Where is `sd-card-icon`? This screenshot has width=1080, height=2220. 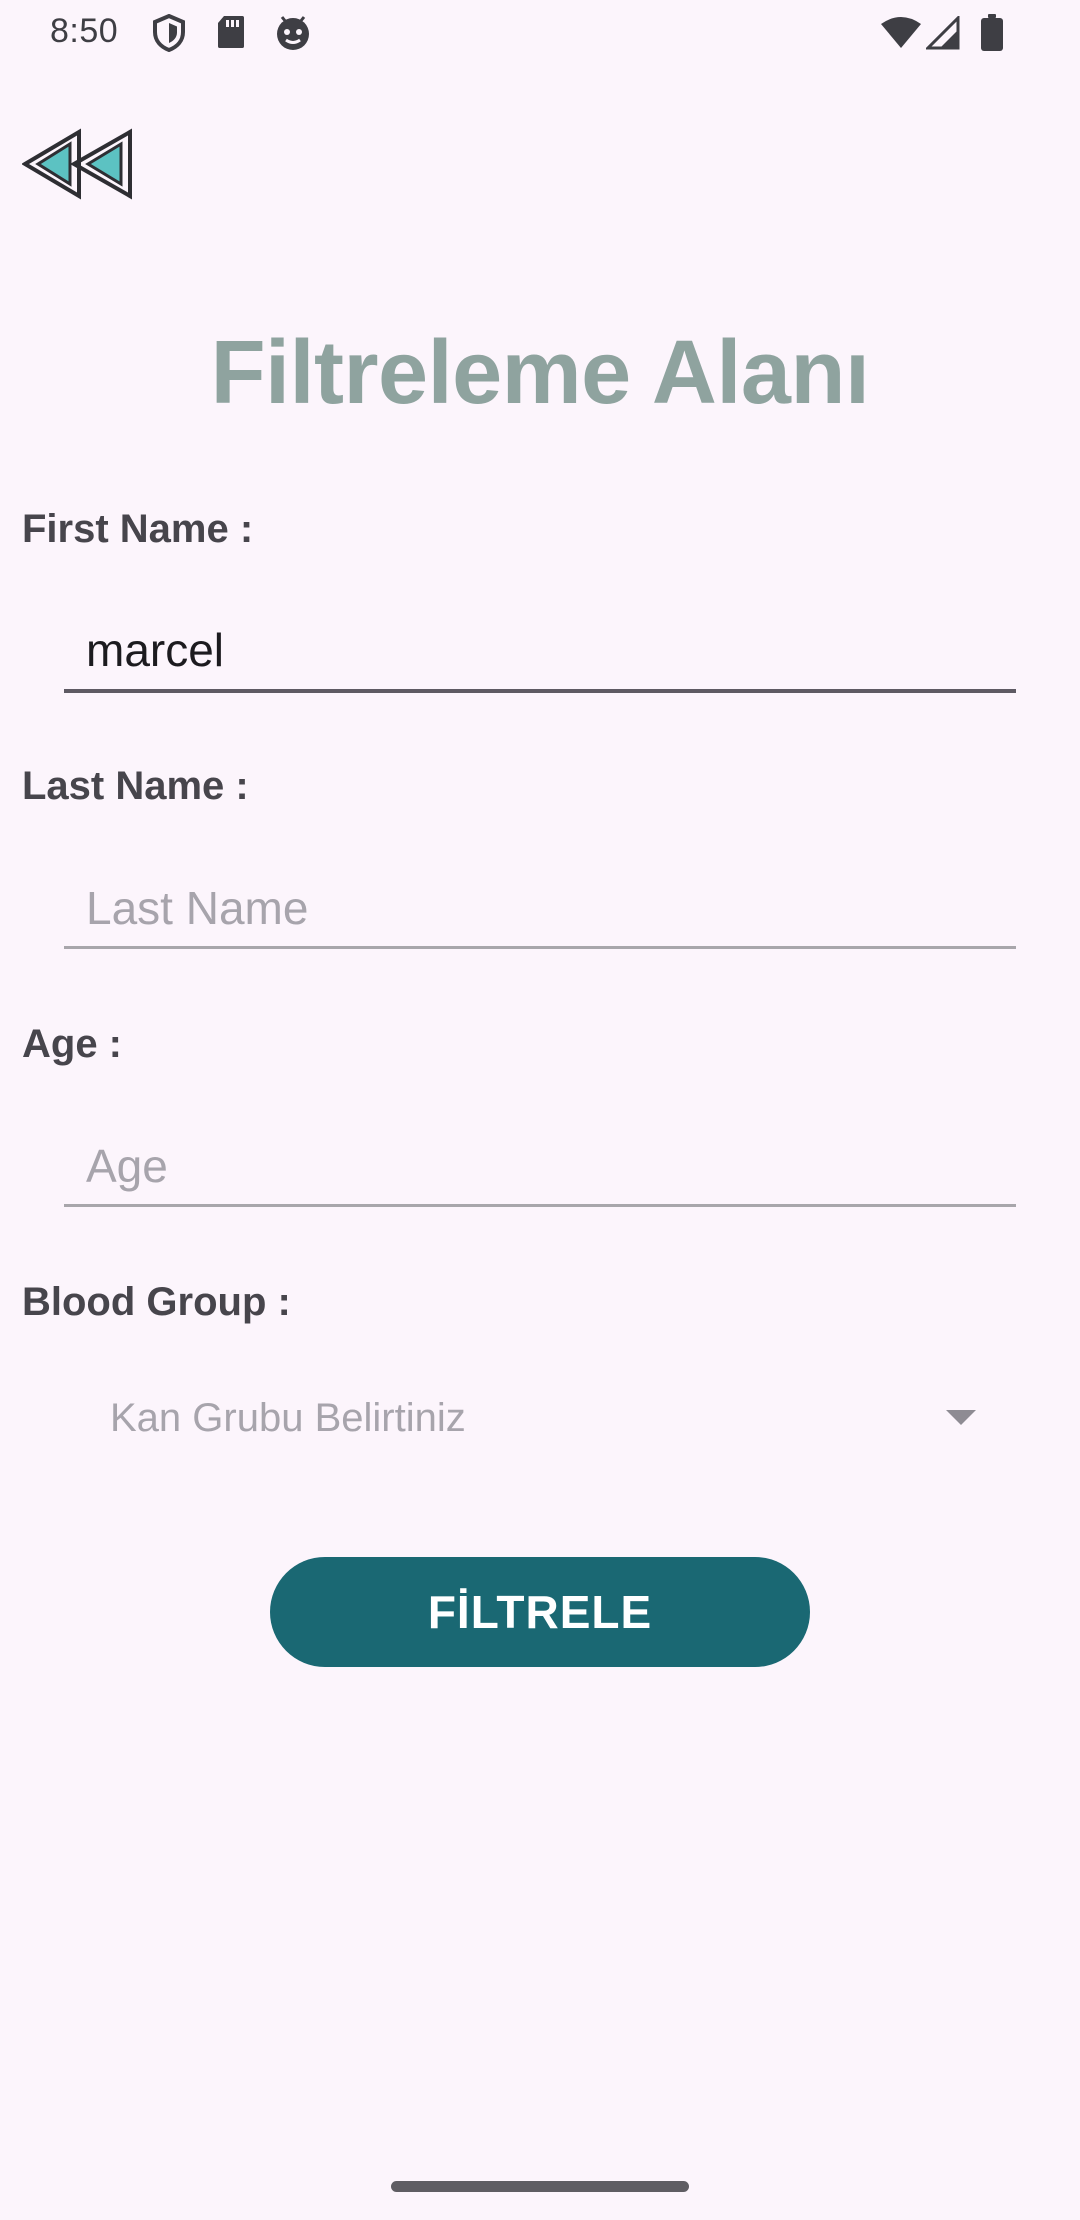 sd-card-icon is located at coordinates (231, 34).